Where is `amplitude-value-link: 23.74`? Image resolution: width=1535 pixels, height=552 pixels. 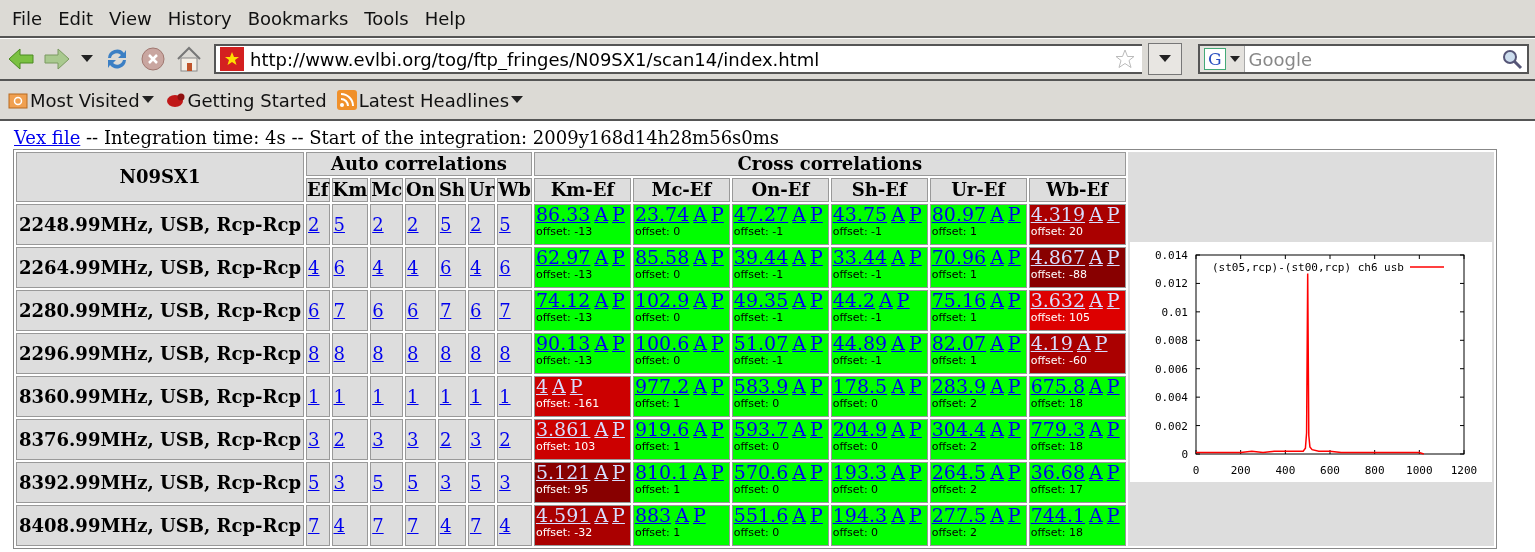
amplitude-value-link: 23.74 is located at coordinates (662, 214).